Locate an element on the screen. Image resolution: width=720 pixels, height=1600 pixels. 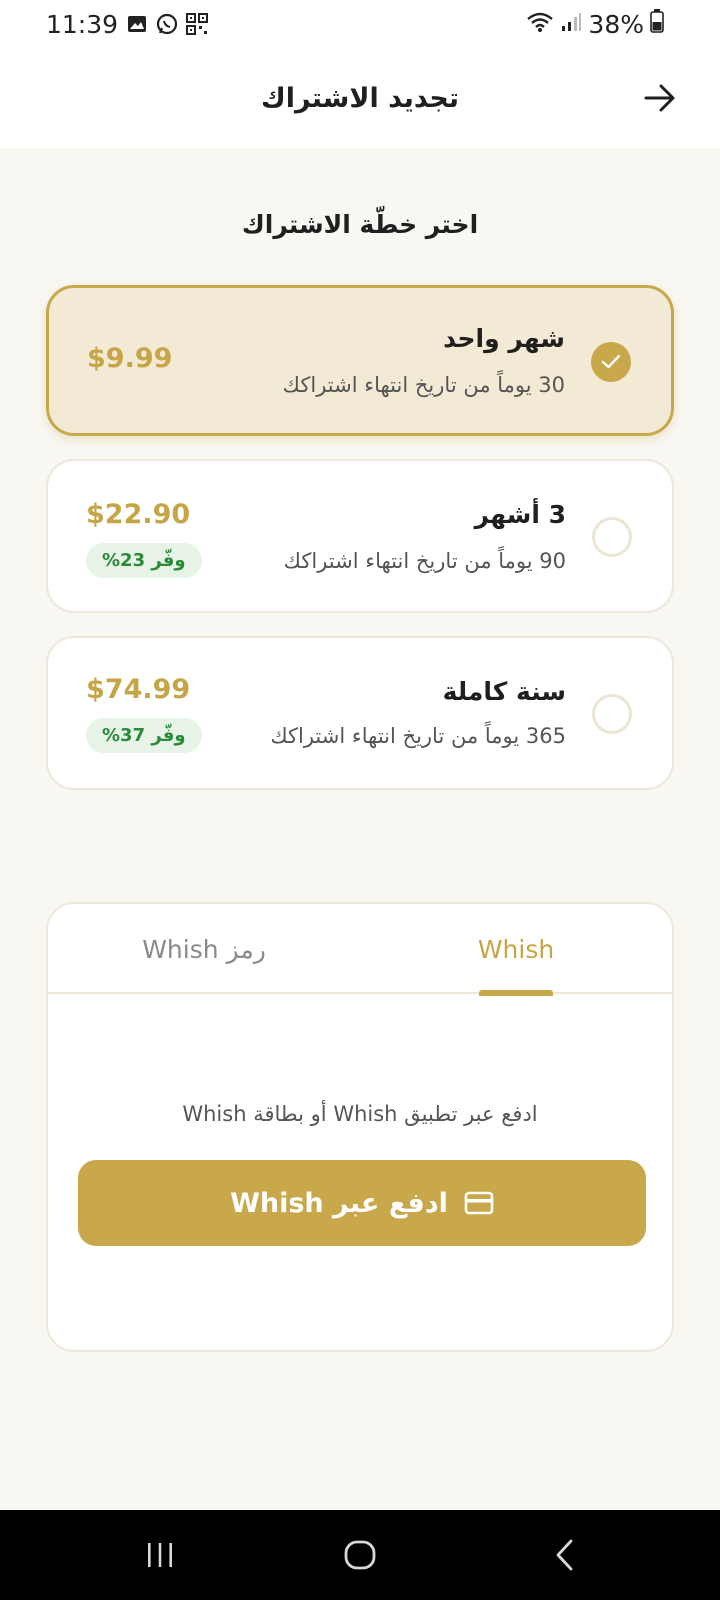
whatsapp-icon is located at coordinates (167, 24).